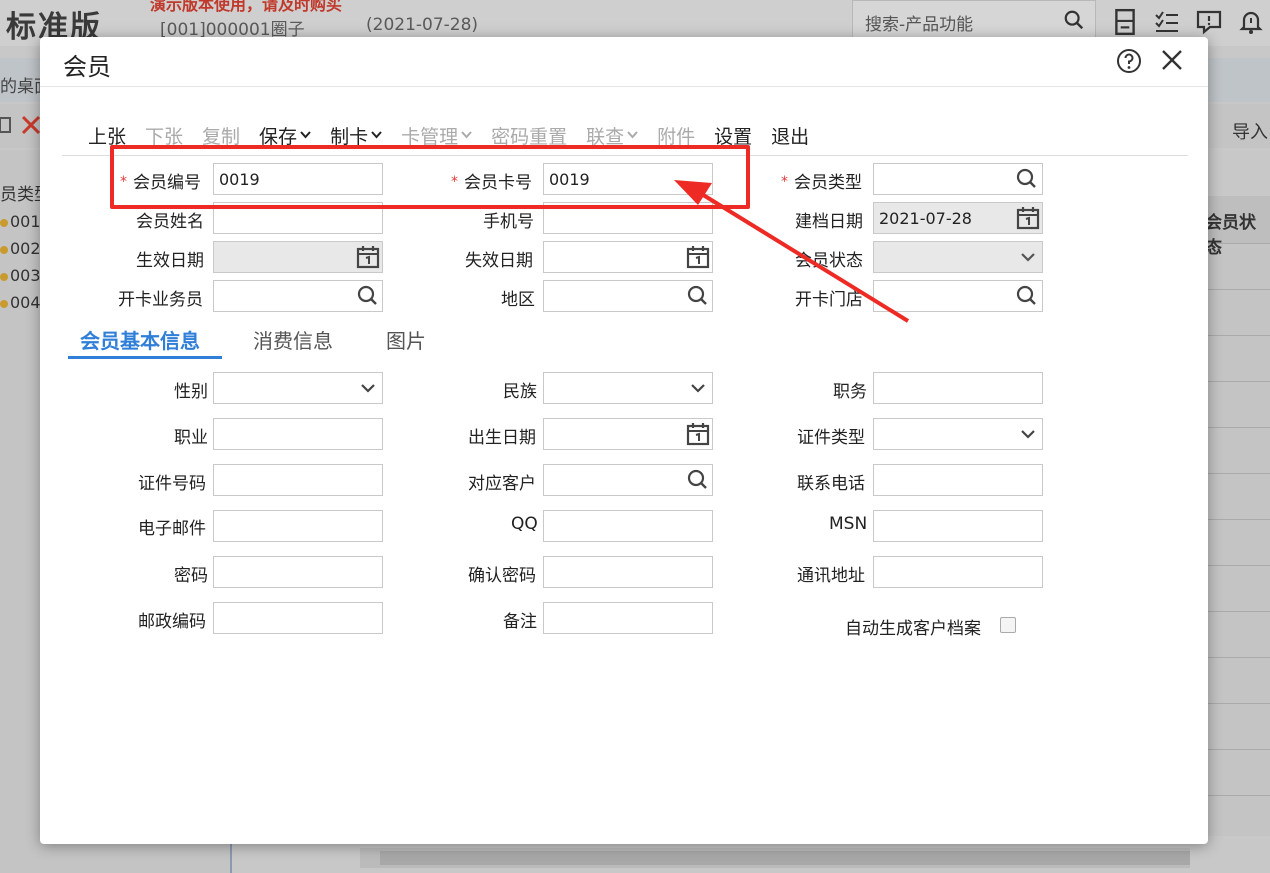 This screenshot has width=1270, height=873. What do you see at coordinates (298, 434) in the screenshot?
I see `occupation-input` at bounding box center [298, 434].